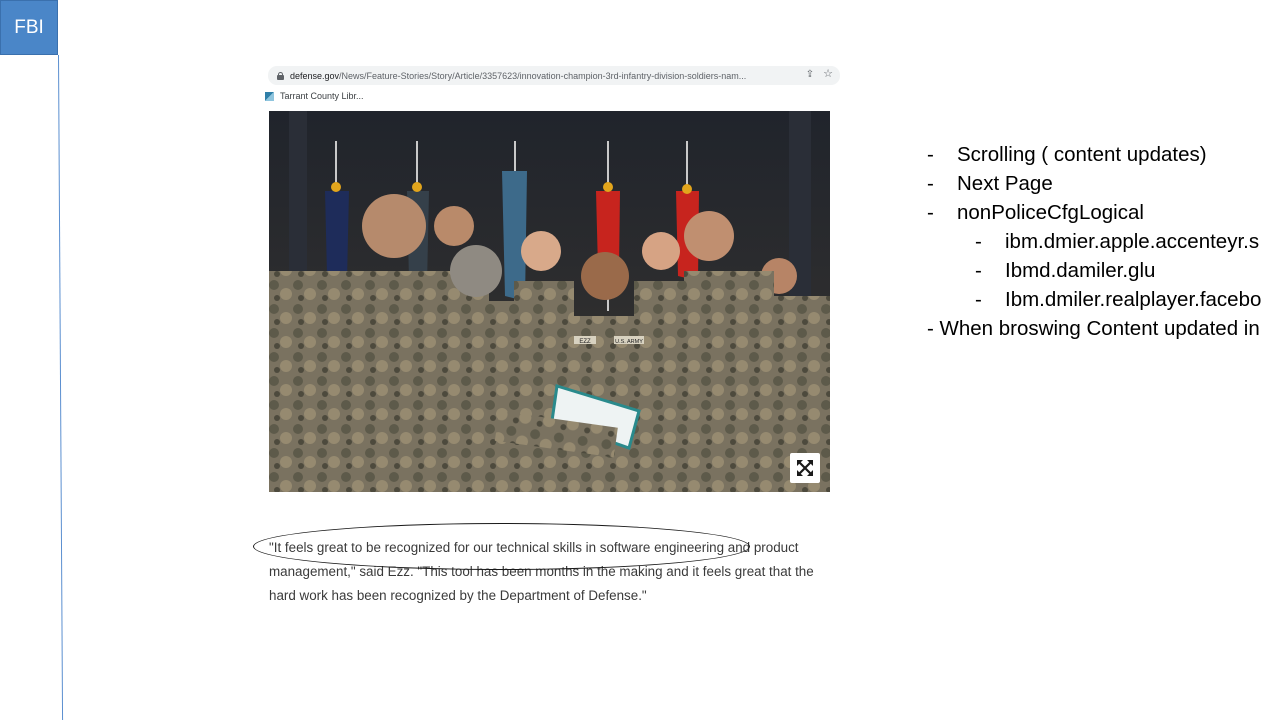  What do you see at coordinates (810, 75) in the screenshot?
I see `share-icon: ⇪` at bounding box center [810, 75].